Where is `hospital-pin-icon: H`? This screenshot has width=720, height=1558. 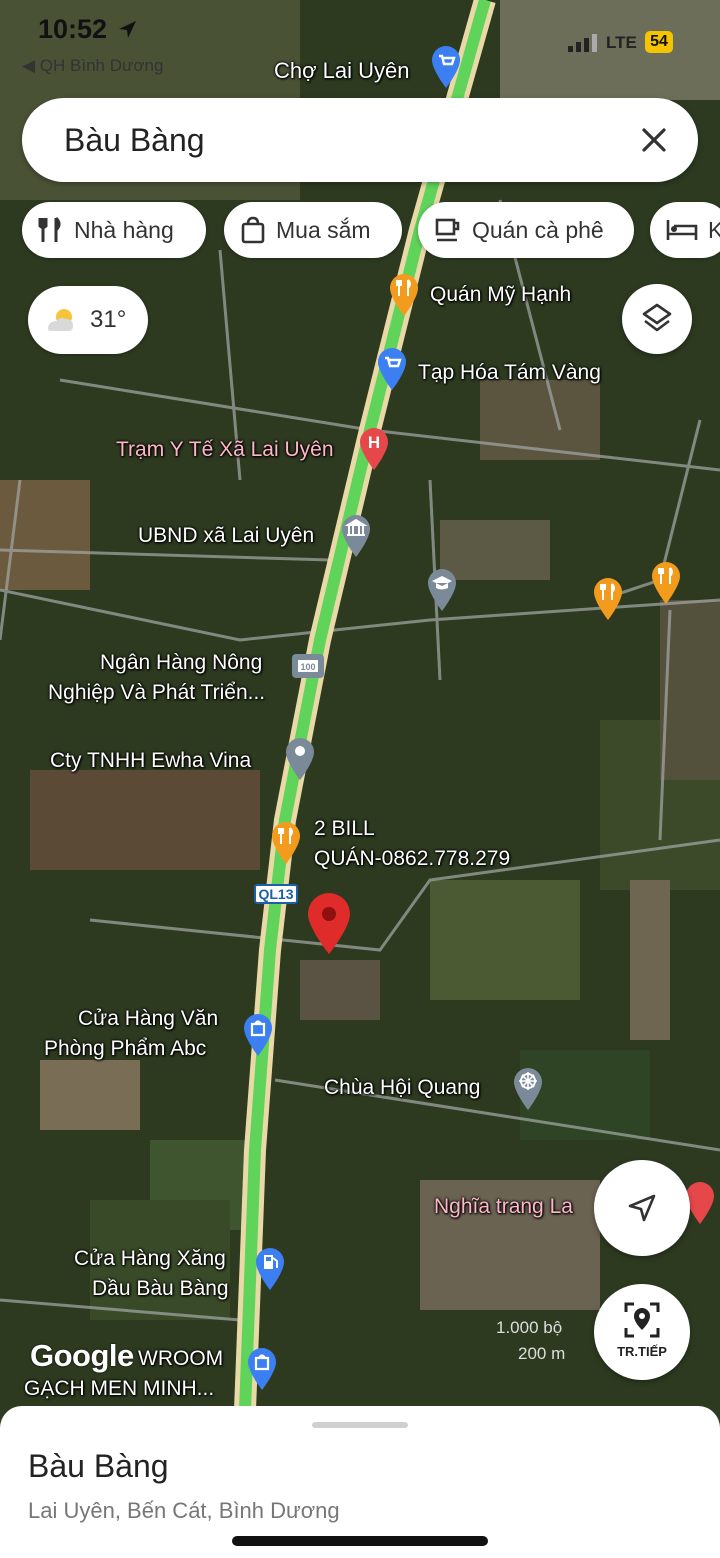 hospital-pin-icon: H is located at coordinates (374, 448).